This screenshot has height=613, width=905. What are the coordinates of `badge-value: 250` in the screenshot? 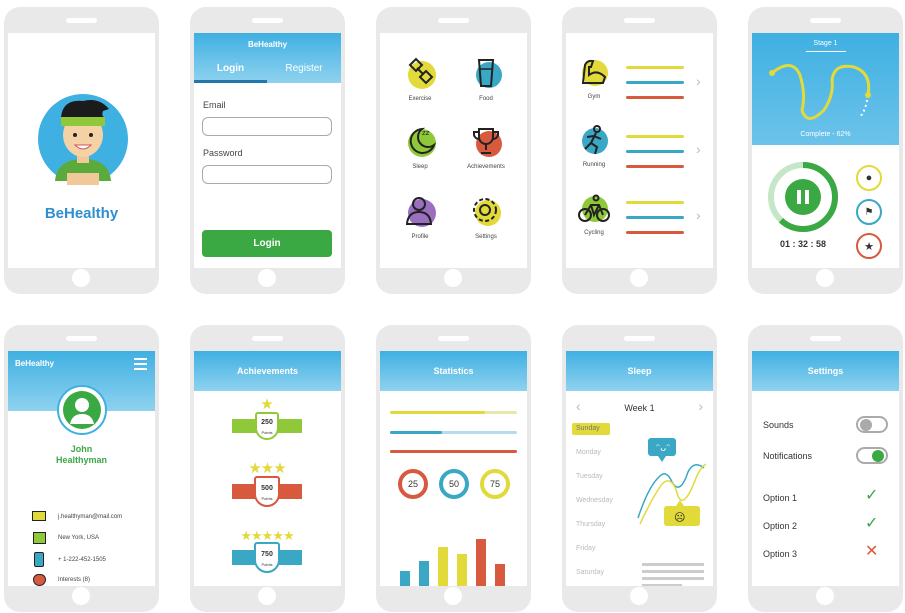 It's located at (267, 422).